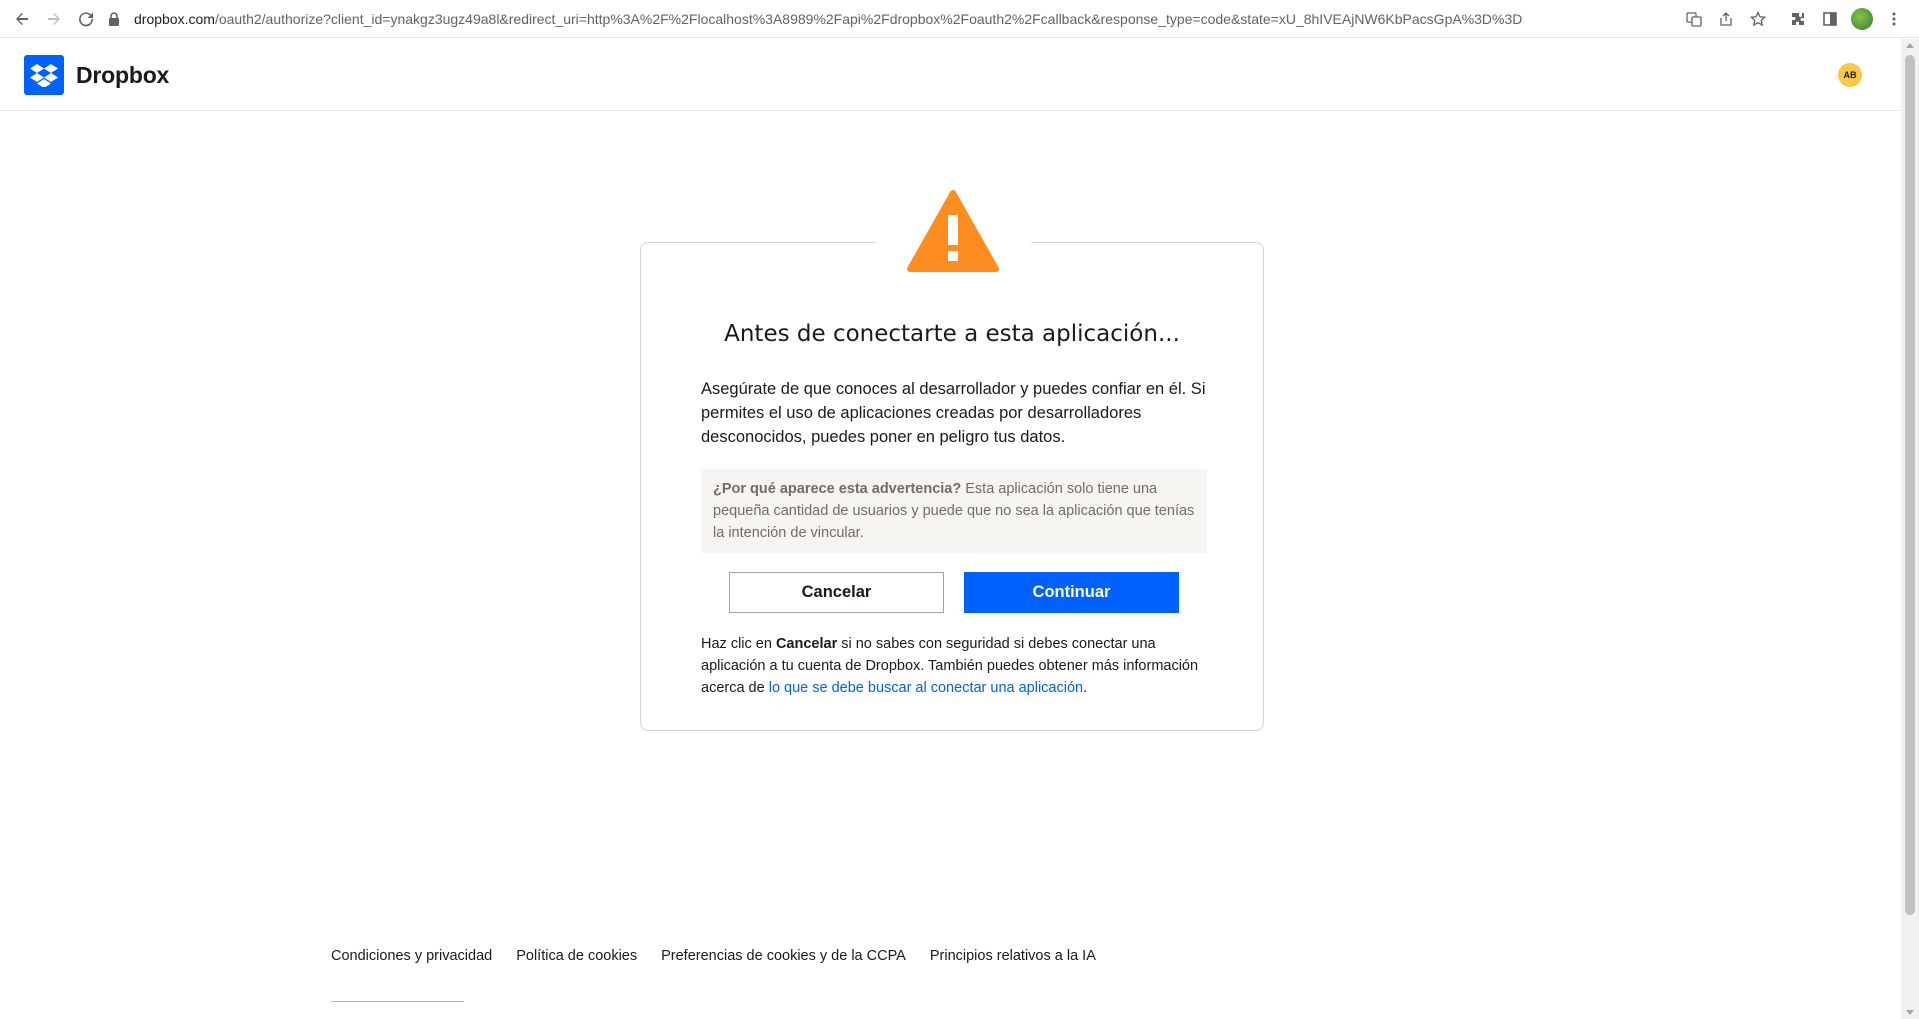 This screenshot has width=1919, height=1019. What do you see at coordinates (1071, 592) in the screenshot?
I see `continue-button: Continuar` at bounding box center [1071, 592].